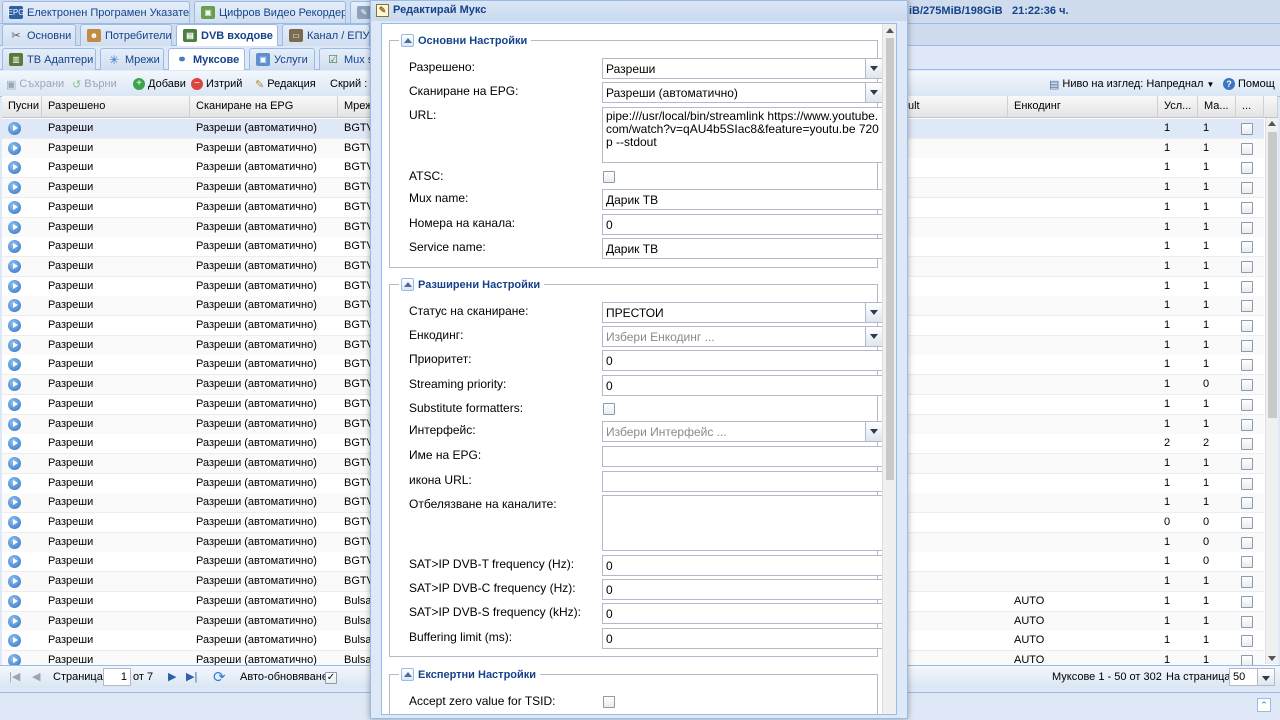  What do you see at coordinates (22, 107) in the screenshot?
I see `col-header-play: Пусни` at bounding box center [22, 107].